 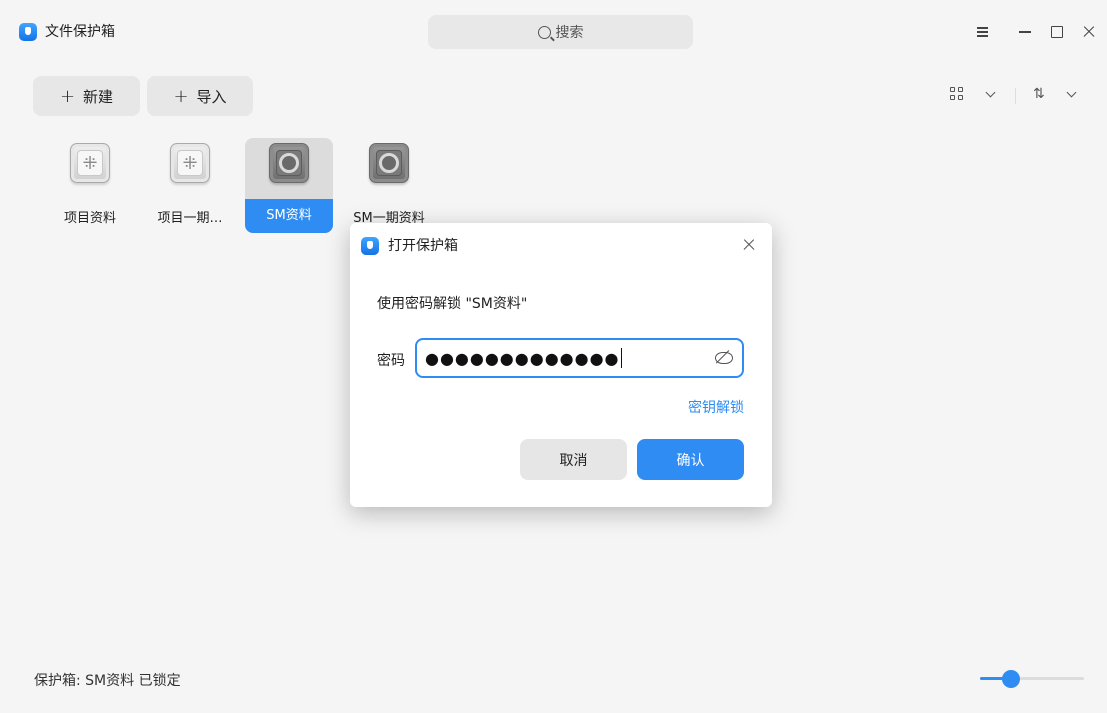 What do you see at coordinates (522, 358) in the screenshot?
I see `password-value: ●●●●●●●●●●●●●` at bounding box center [522, 358].